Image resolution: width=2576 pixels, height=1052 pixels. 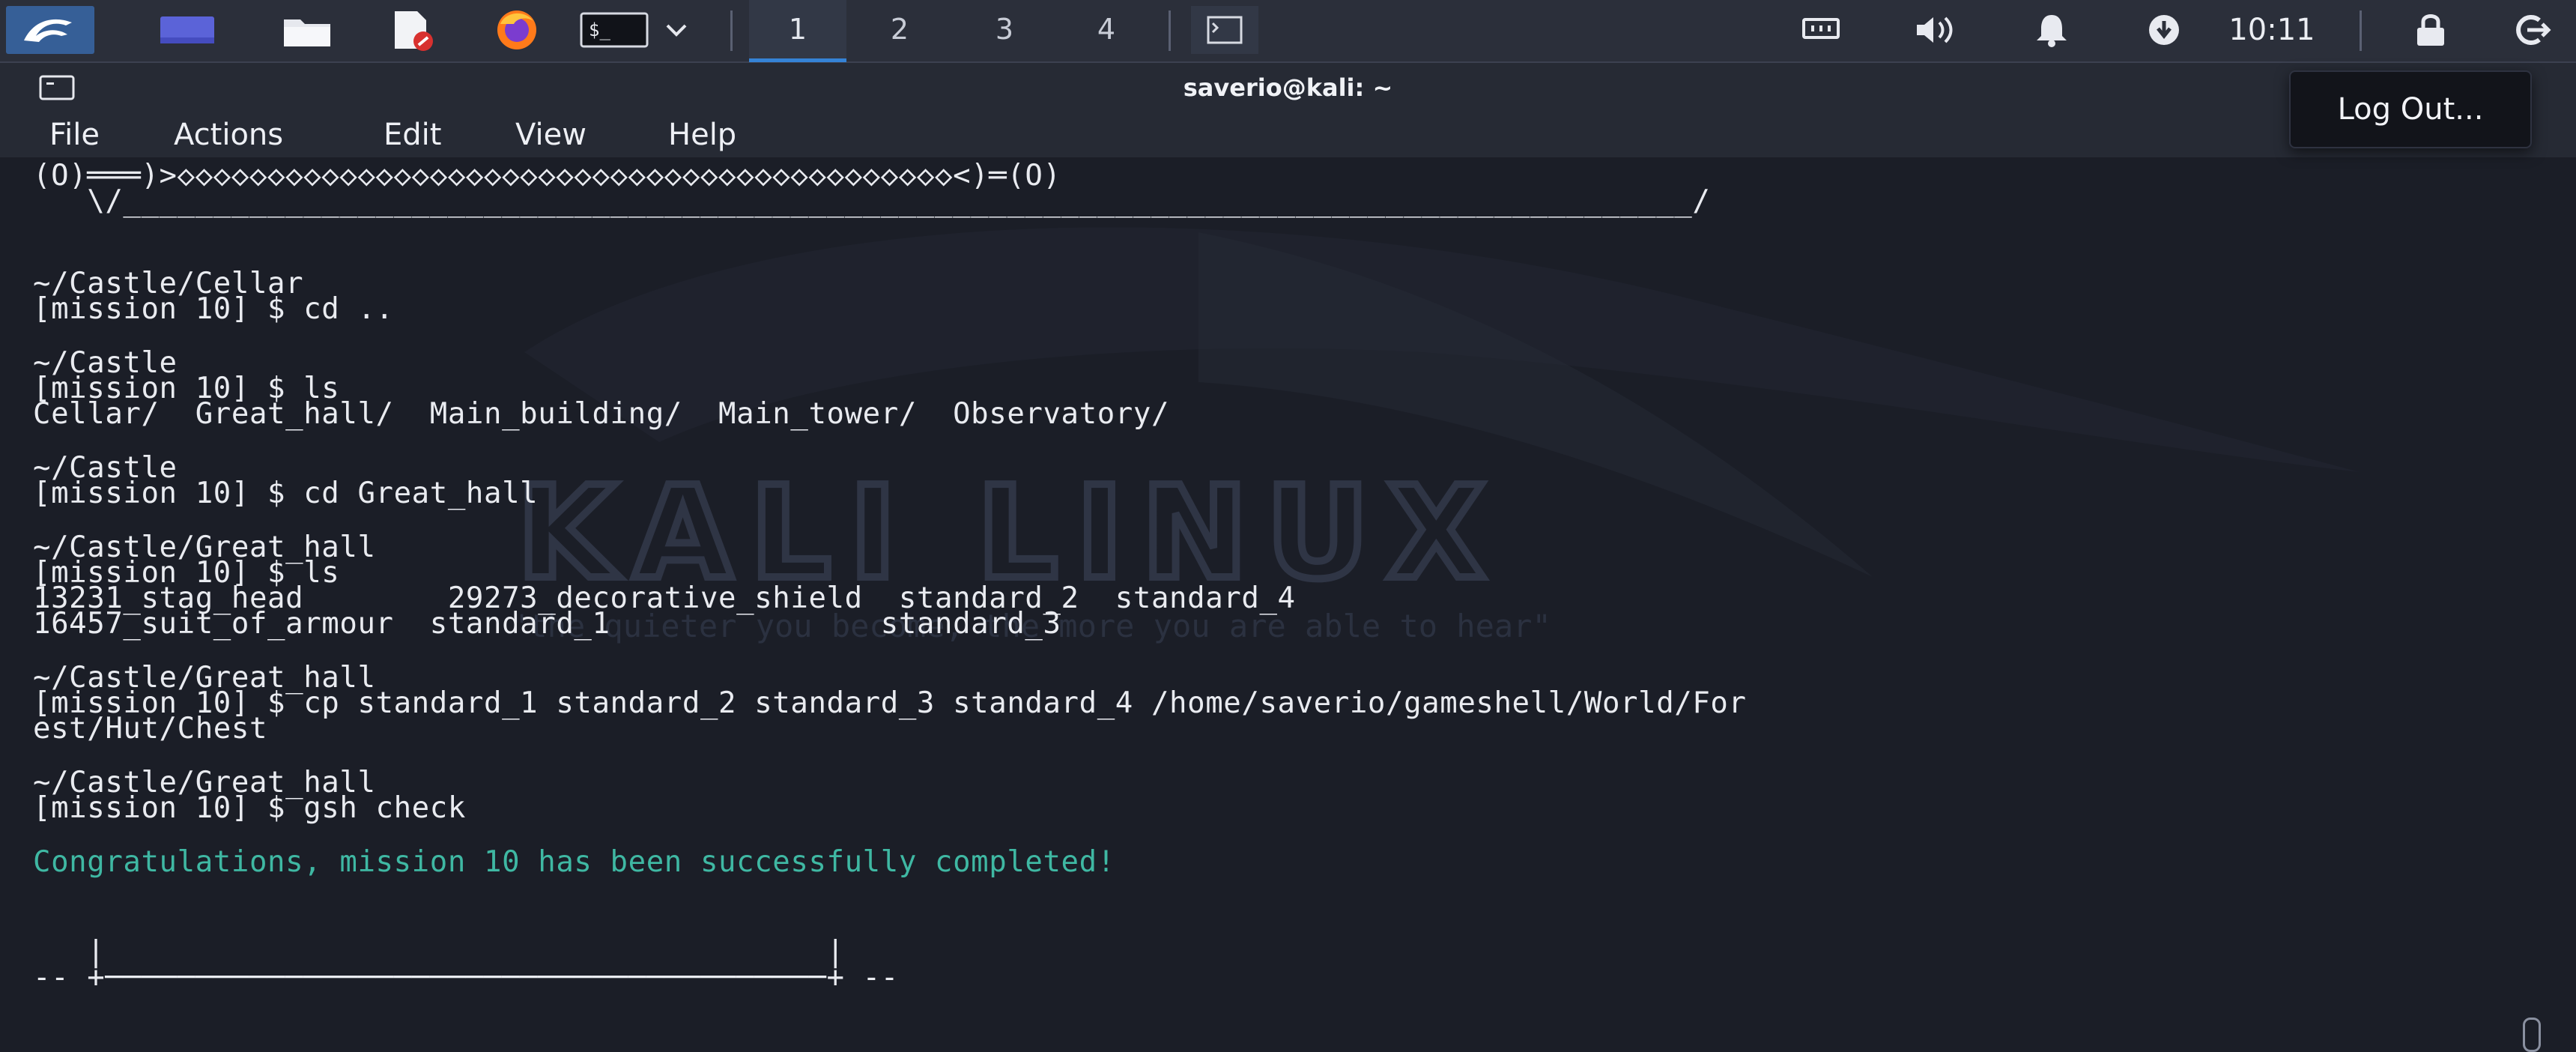 I want to click on kali-menu-button, so click(x=50, y=30).